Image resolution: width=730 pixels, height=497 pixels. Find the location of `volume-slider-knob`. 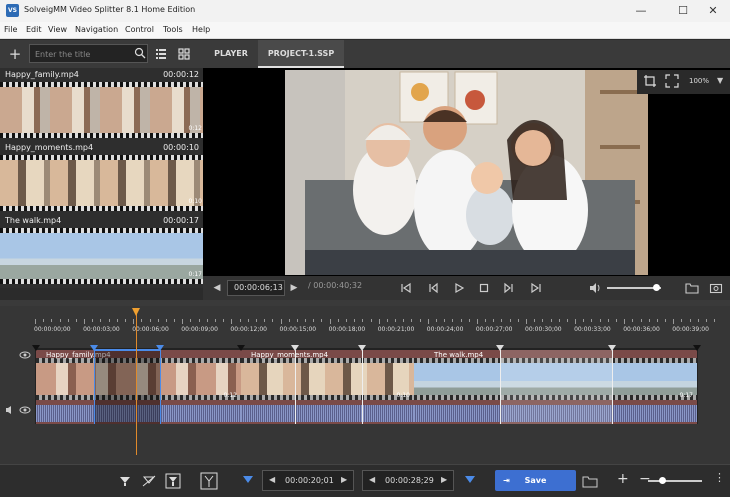

volume-slider-knob is located at coordinates (656, 287).